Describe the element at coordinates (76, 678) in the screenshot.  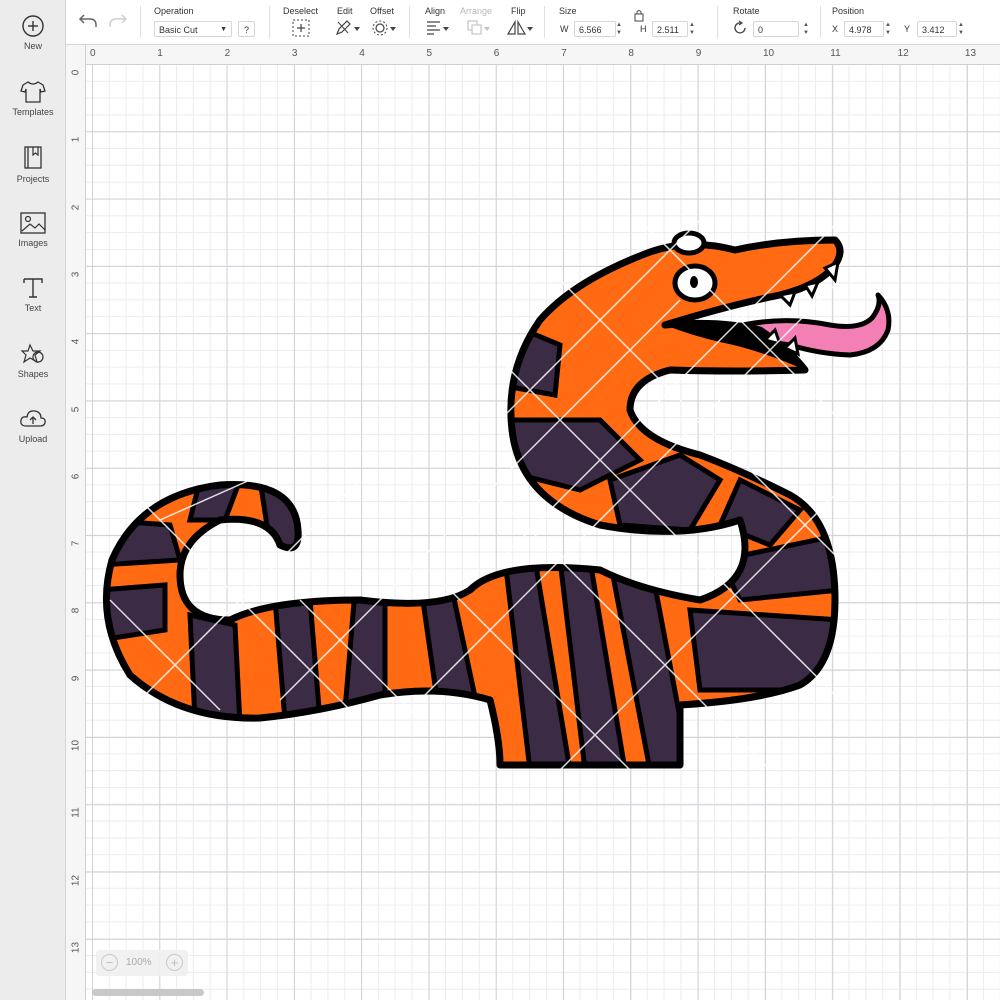
I see `ruler-left-tick-label: 9` at that location.